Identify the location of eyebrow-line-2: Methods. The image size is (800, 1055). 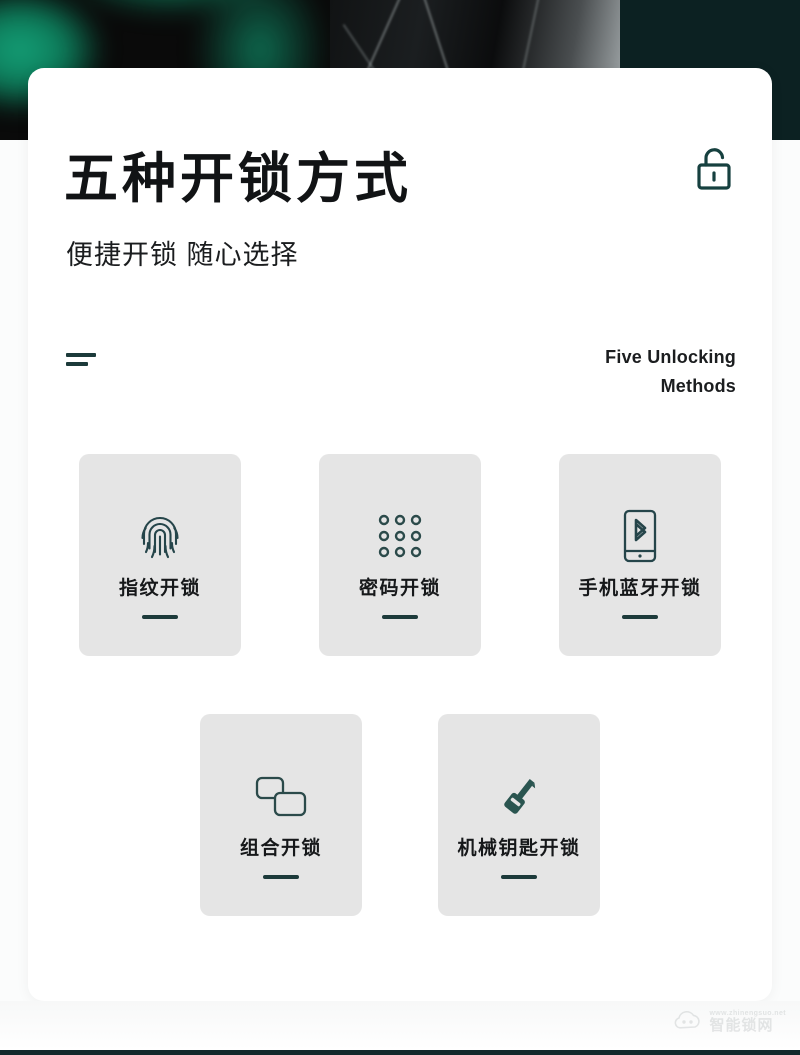
(698, 385).